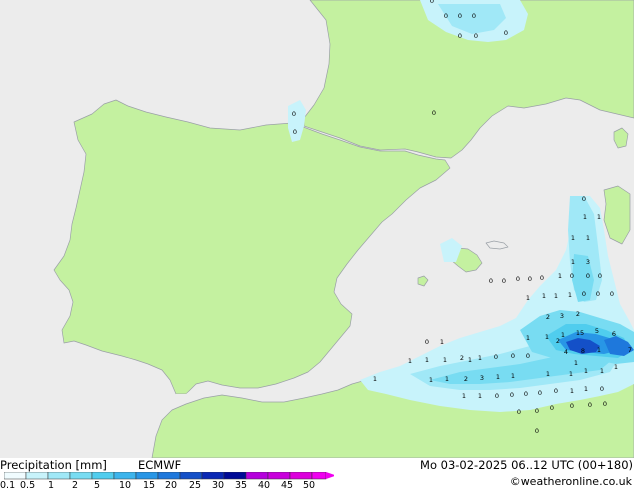 Image resolution: width=634 pixels, height=491 pixels. I want to click on precip-value-label: 8, so click(583, 351).